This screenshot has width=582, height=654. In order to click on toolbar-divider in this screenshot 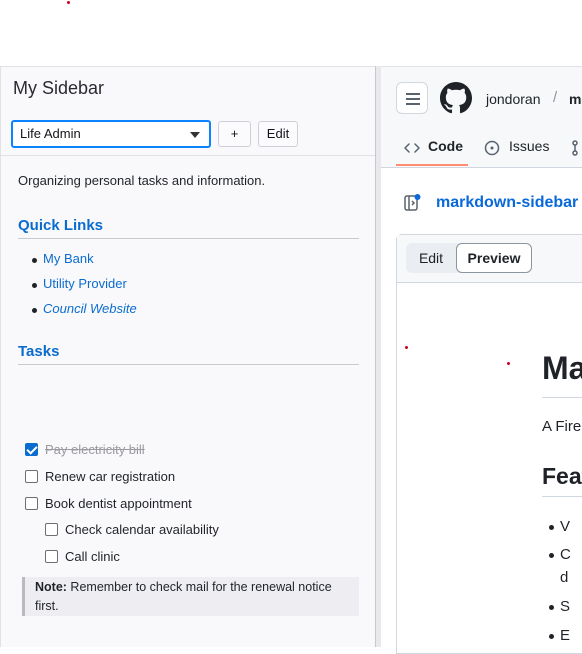, I will do `click(188, 155)`.